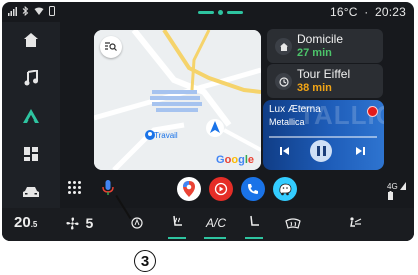  I want to click on status-bar: 16°C · 20:23, so click(208, 12).